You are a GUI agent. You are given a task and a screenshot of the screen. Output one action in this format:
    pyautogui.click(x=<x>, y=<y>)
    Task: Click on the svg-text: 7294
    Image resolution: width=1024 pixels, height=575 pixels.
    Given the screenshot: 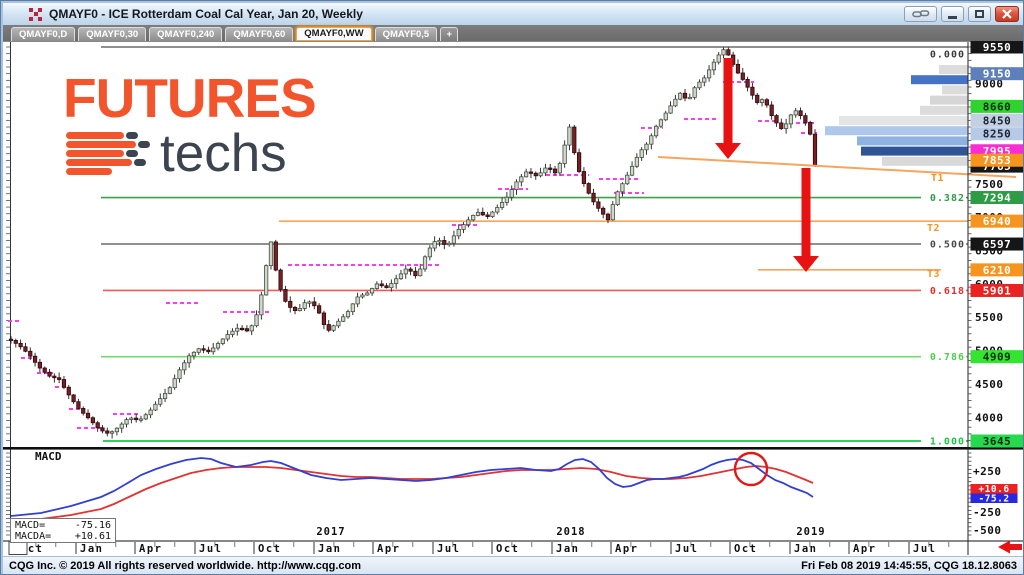 What is the action you would take?
    pyautogui.click(x=997, y=198)
    